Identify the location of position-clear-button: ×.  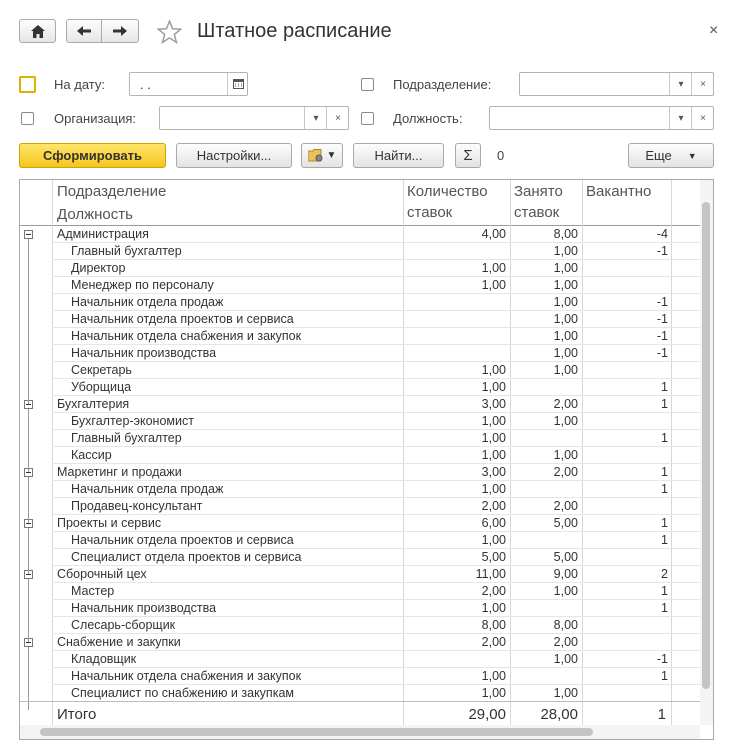
(702, 118).